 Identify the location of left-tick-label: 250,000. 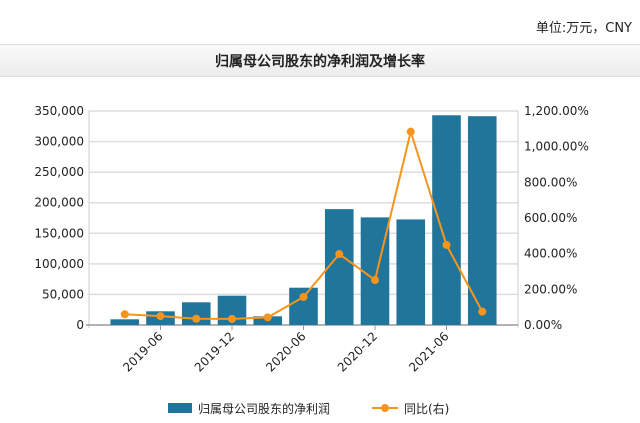
(59, 172).